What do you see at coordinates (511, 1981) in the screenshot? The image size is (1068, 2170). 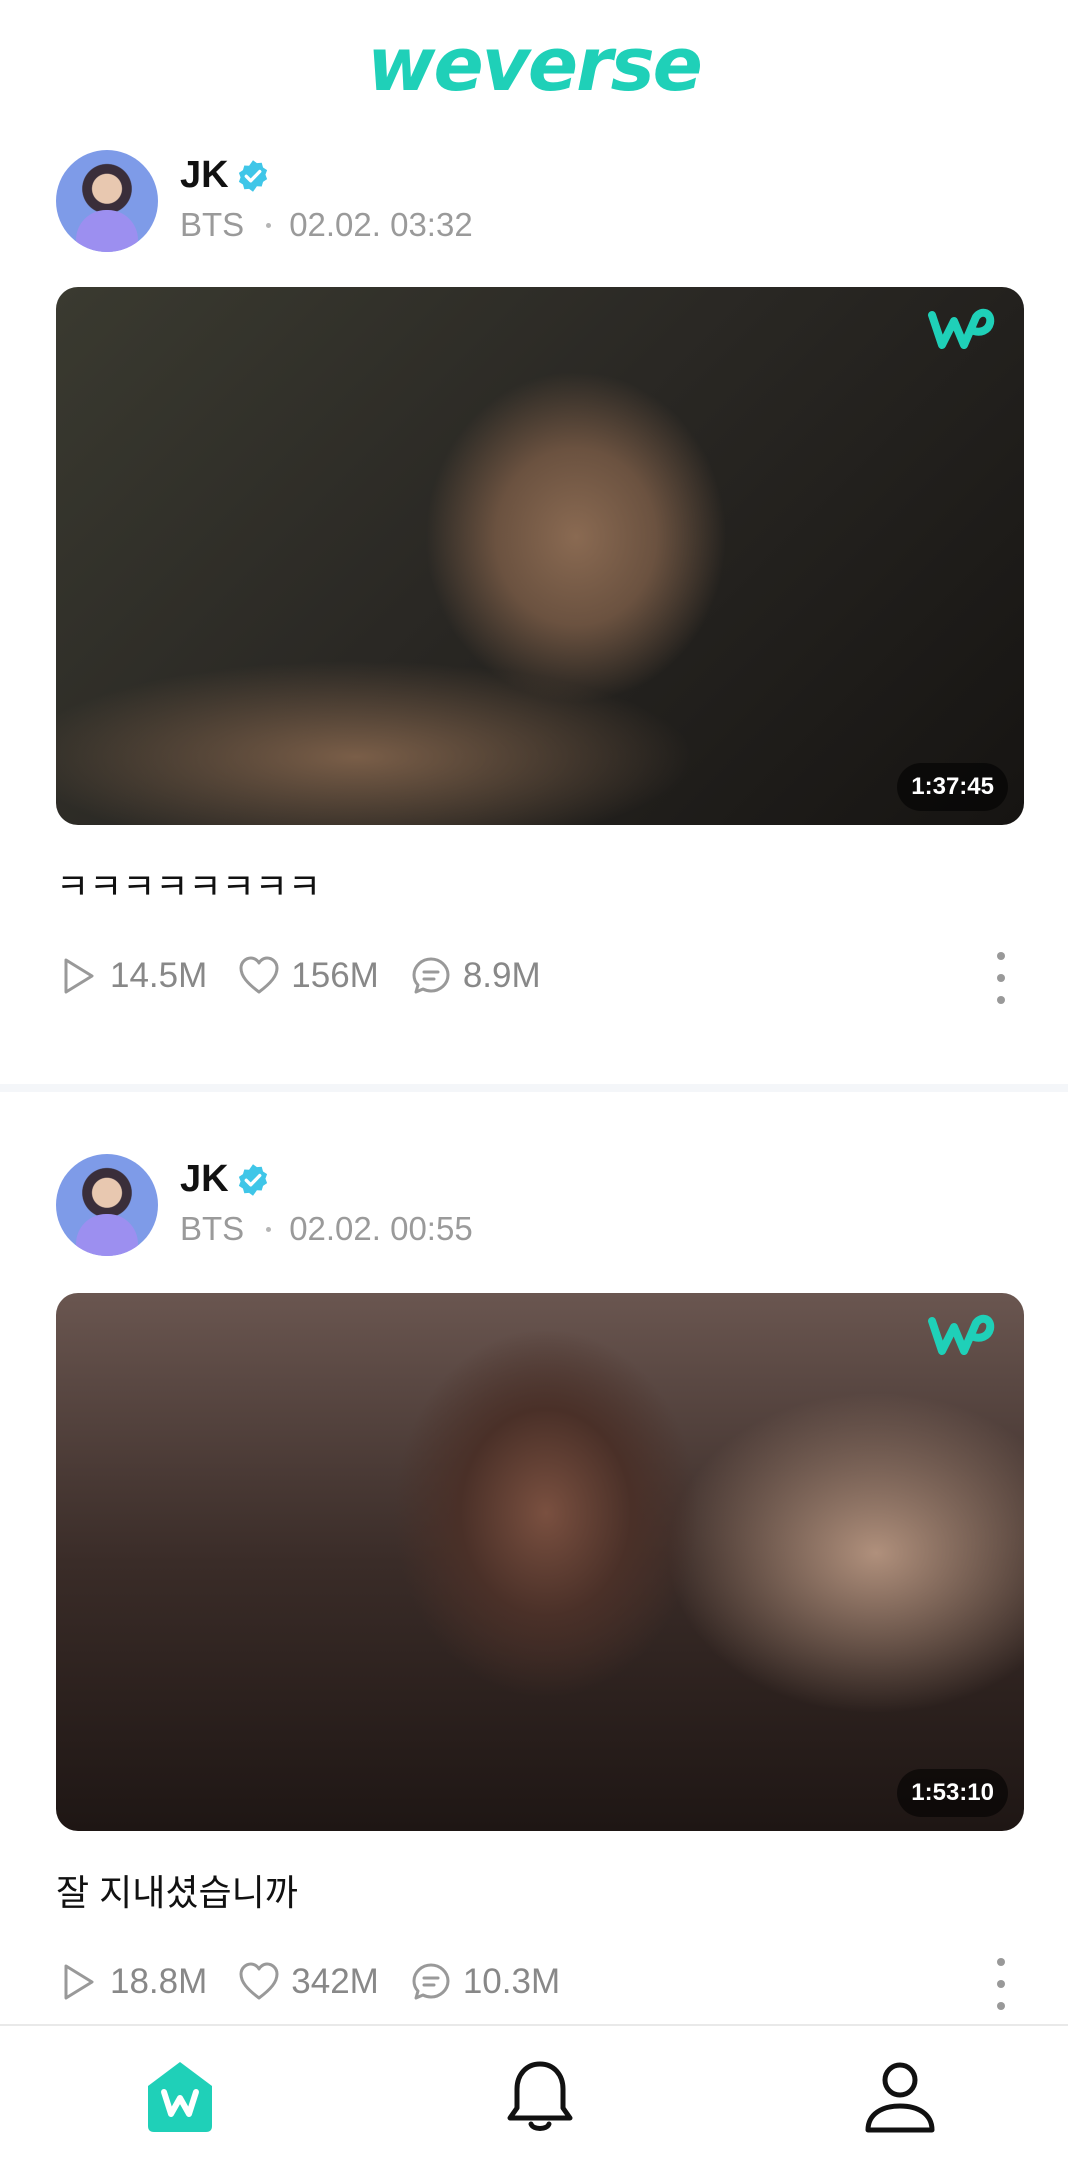 I see `comment-count-value: 10.3M` at bounding box center [511, 1981].